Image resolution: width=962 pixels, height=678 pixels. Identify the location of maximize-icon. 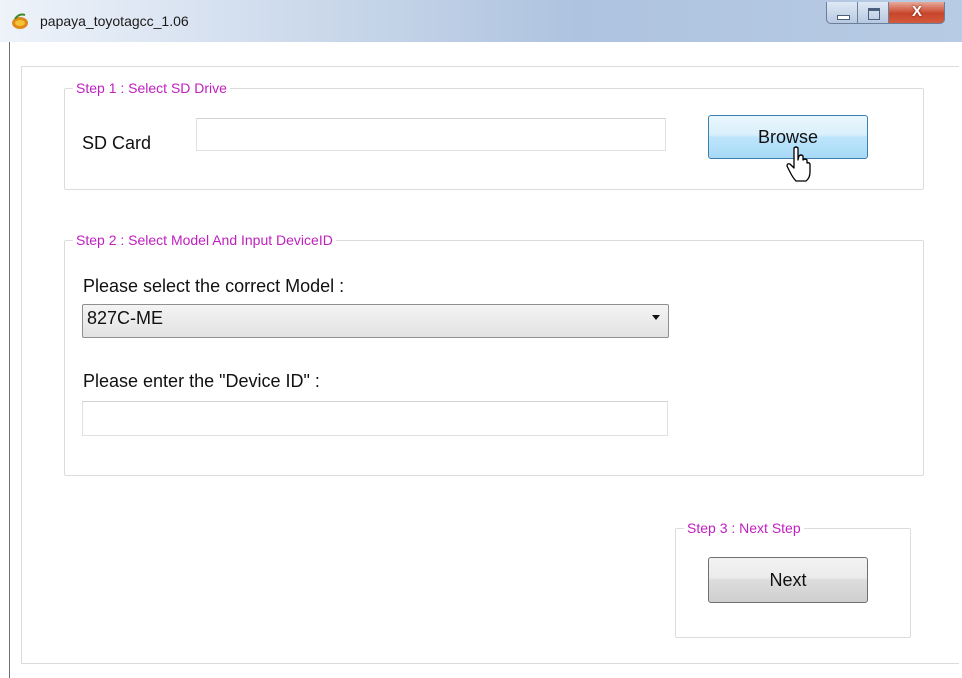
(874, 14).